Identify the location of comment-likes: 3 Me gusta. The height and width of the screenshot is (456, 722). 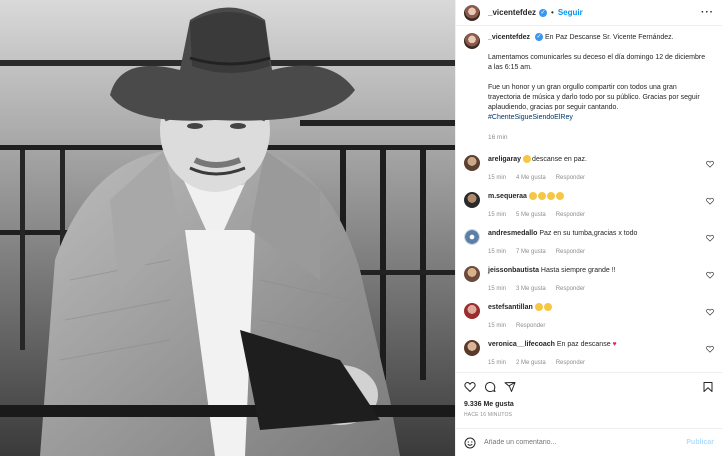
(531, 289).